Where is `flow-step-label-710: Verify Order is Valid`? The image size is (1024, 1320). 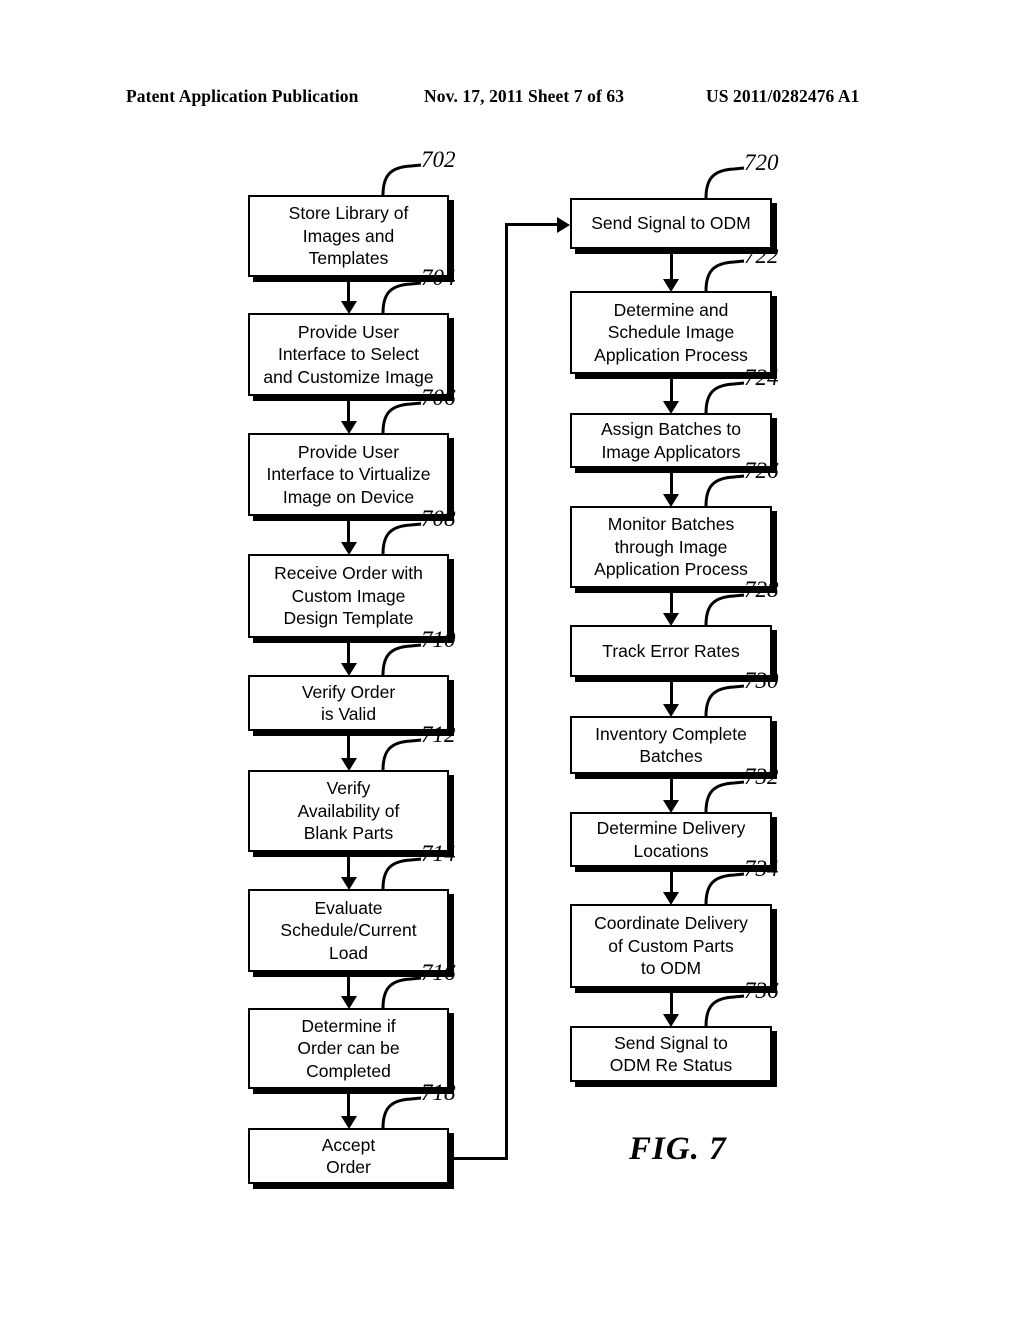 flow-step-label-710: Verify Order is Valid is located at coordinates (348, 702).